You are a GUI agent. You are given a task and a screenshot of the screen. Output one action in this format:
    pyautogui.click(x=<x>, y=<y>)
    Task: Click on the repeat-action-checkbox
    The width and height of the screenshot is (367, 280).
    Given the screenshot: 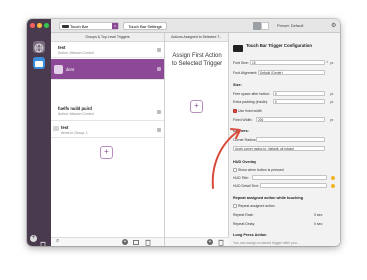 What is the action you would take?
    pyautogui.click(x=235, y=206)
    